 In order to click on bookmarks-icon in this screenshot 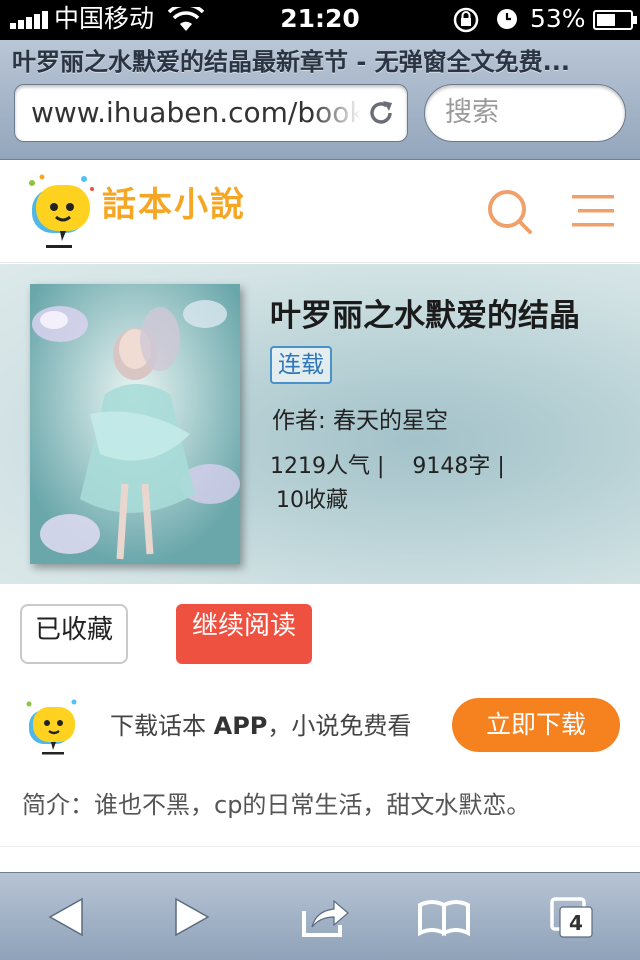, I will do `click(444, 918)`.